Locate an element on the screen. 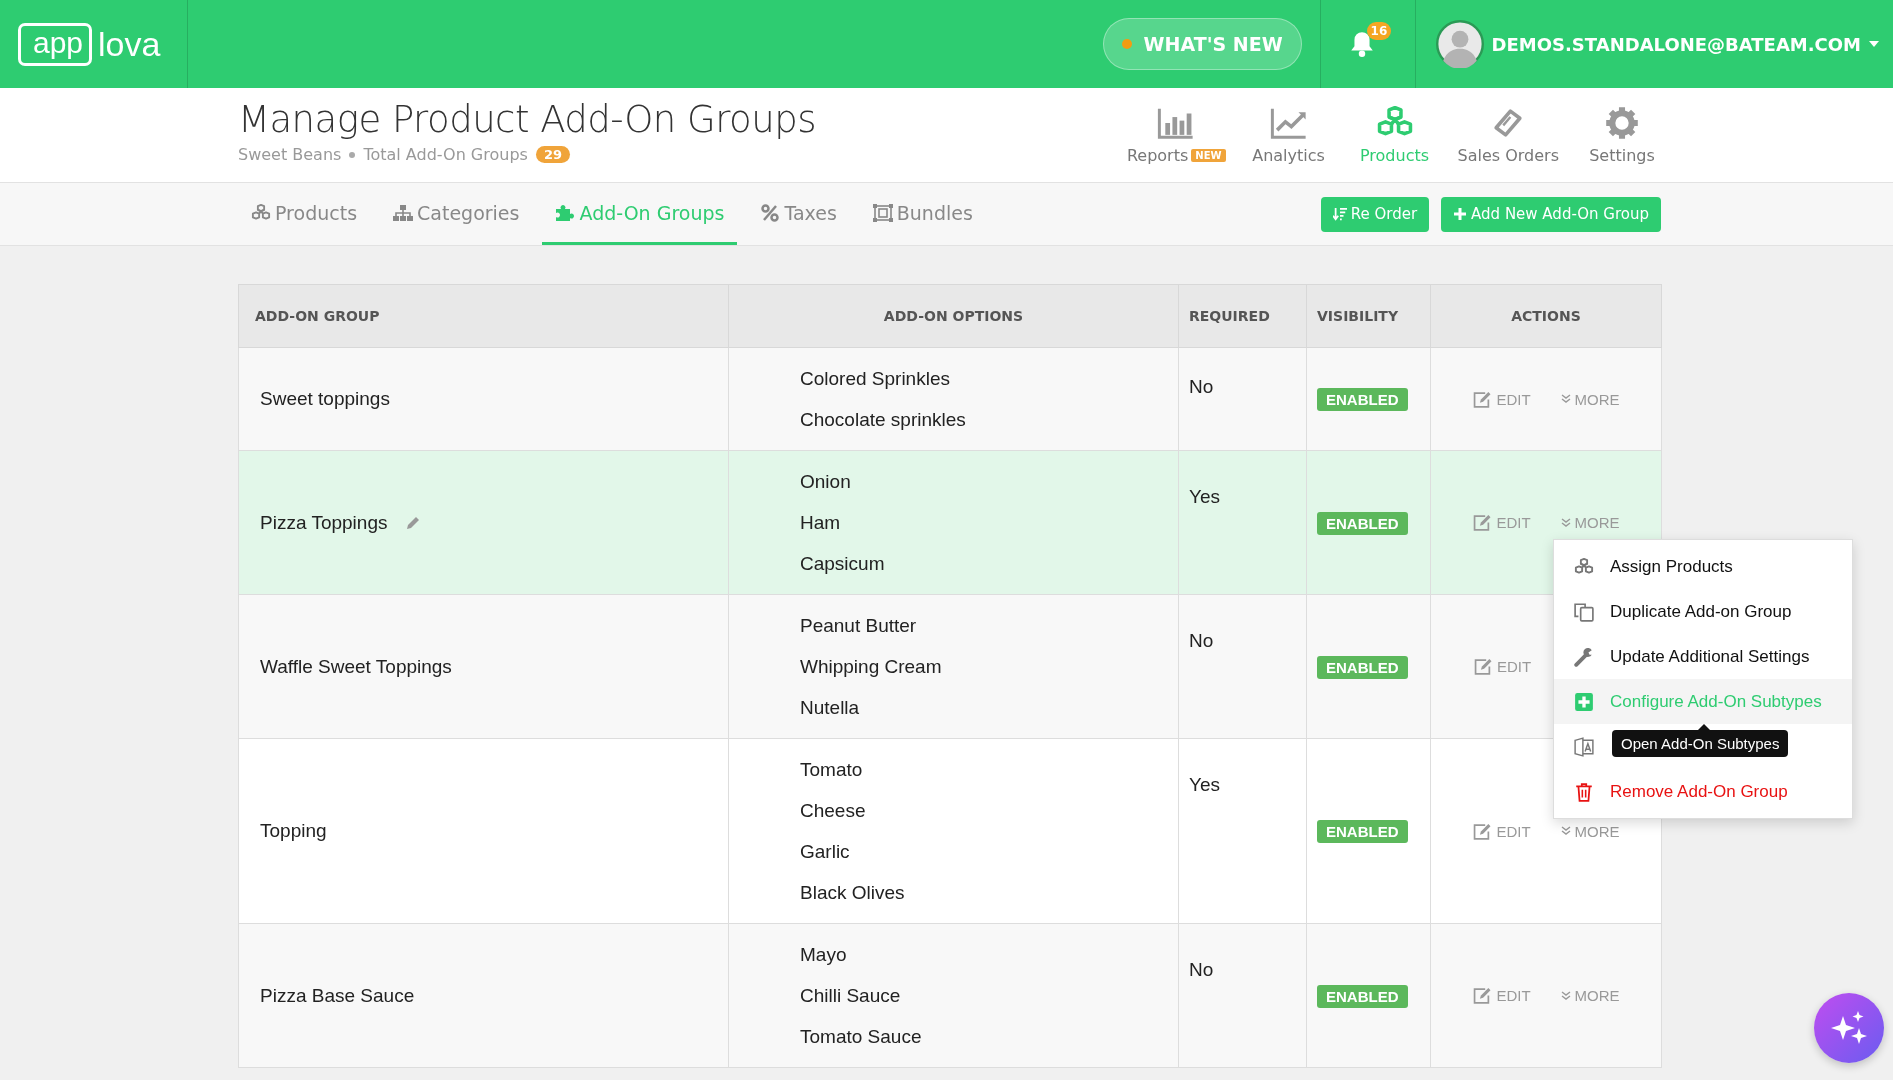  option-name: Nutella is located at coordinates (830, 708).